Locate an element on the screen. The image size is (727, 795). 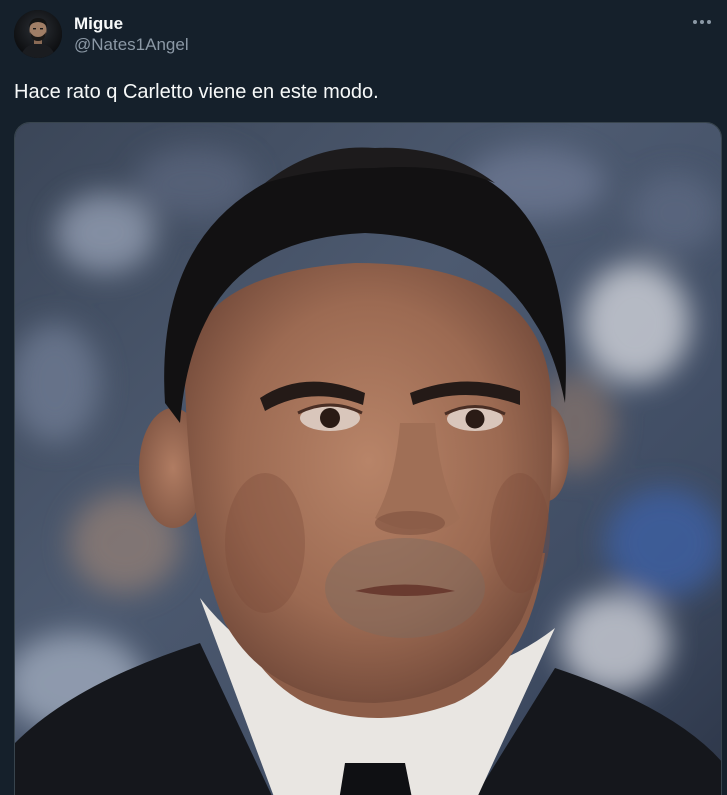
avatar is located at coordinates (38, 34).